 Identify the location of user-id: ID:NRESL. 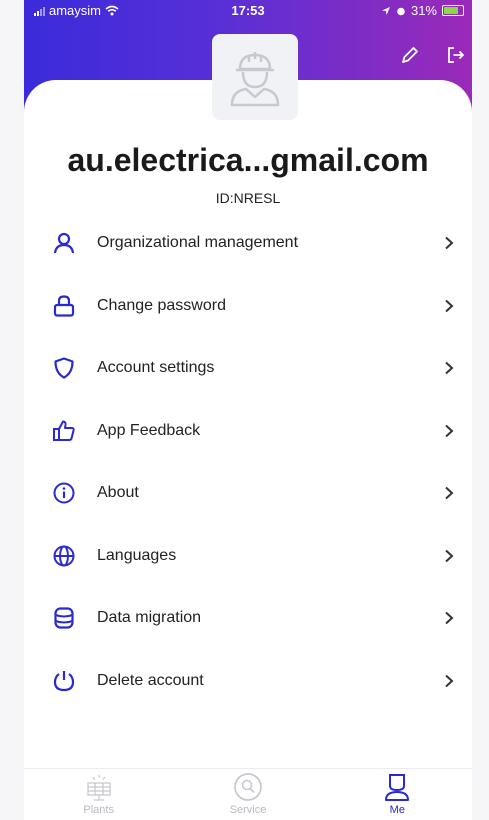
(248, 198).